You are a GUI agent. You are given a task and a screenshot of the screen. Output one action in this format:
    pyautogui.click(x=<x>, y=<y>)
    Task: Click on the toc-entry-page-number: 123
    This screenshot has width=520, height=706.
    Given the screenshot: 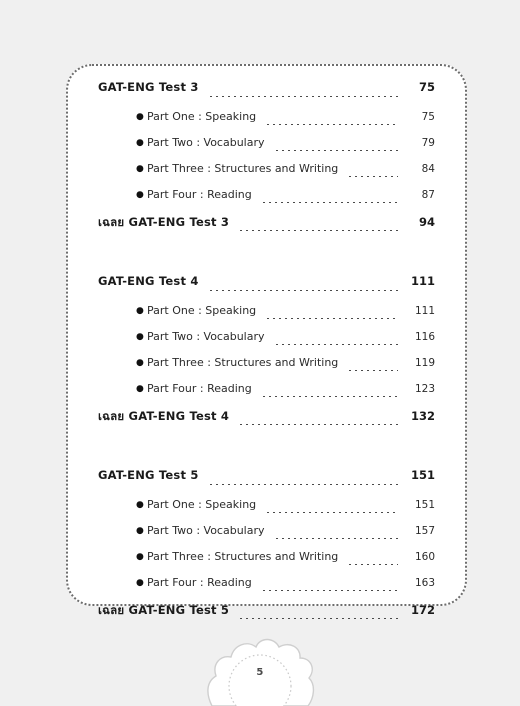 What is the action you would take?
    pyautogui.click(x=424, y=389)
    